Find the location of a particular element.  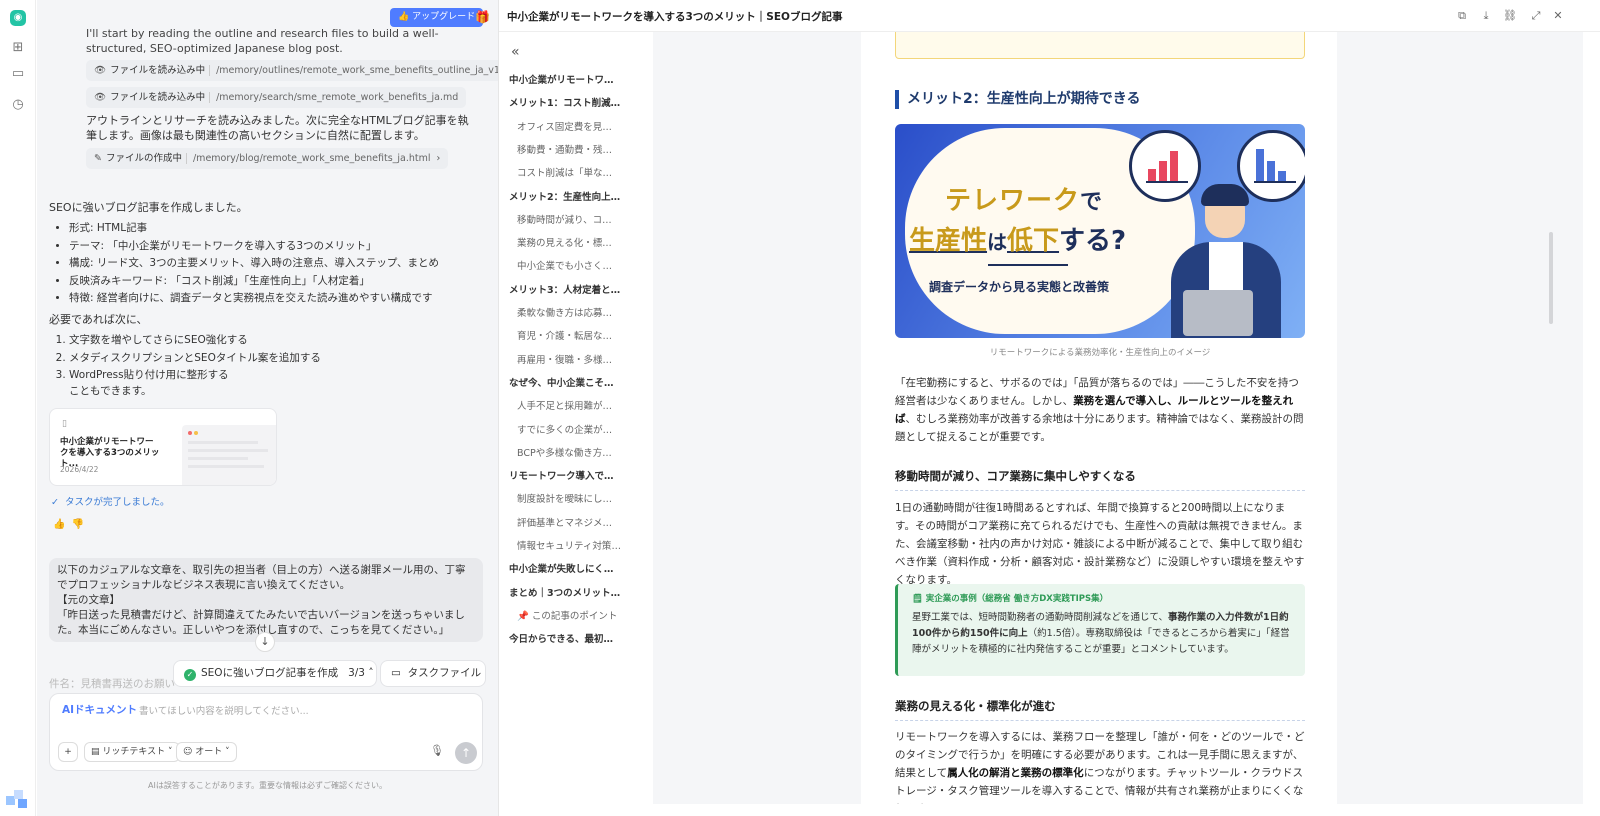

auto-label: オート is located at coordinates (209, 752).